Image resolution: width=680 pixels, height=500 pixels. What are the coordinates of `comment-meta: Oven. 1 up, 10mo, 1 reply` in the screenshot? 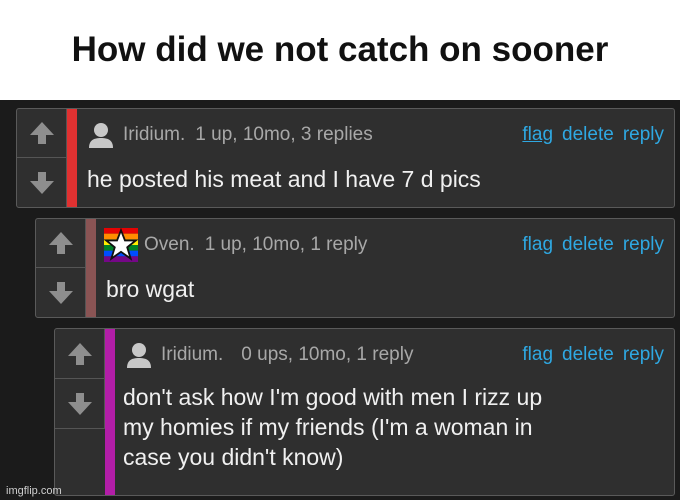 It's located at (236, 245).